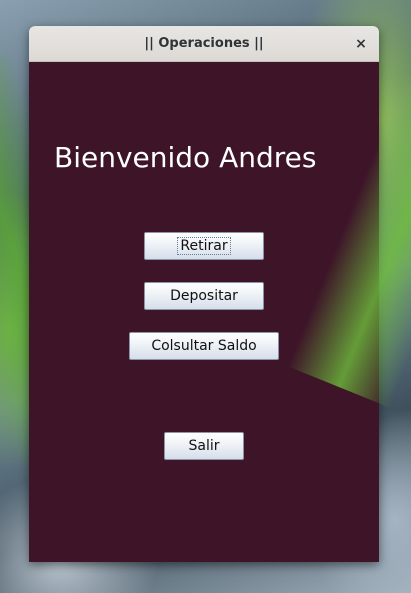 The height and width of the screenshot is (593, 411). I want to click on salir-button: Salir, so click(204, 446).